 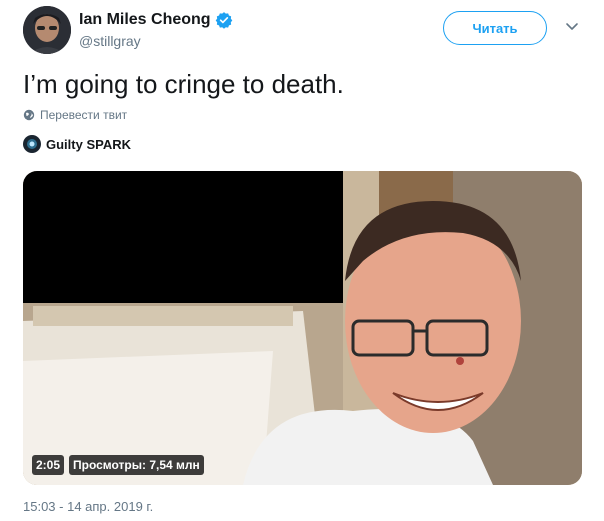 What do you see at coordinates (145, 20) in the screenshot?
I see `author-display-name: Ian Miles Cheong` at bounding box center [145, 20].